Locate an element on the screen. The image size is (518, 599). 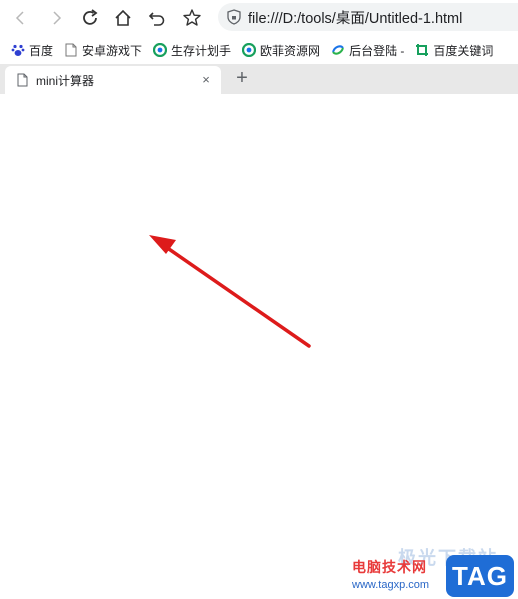
red-arrow-annotation is located at coordinates (230, 291).